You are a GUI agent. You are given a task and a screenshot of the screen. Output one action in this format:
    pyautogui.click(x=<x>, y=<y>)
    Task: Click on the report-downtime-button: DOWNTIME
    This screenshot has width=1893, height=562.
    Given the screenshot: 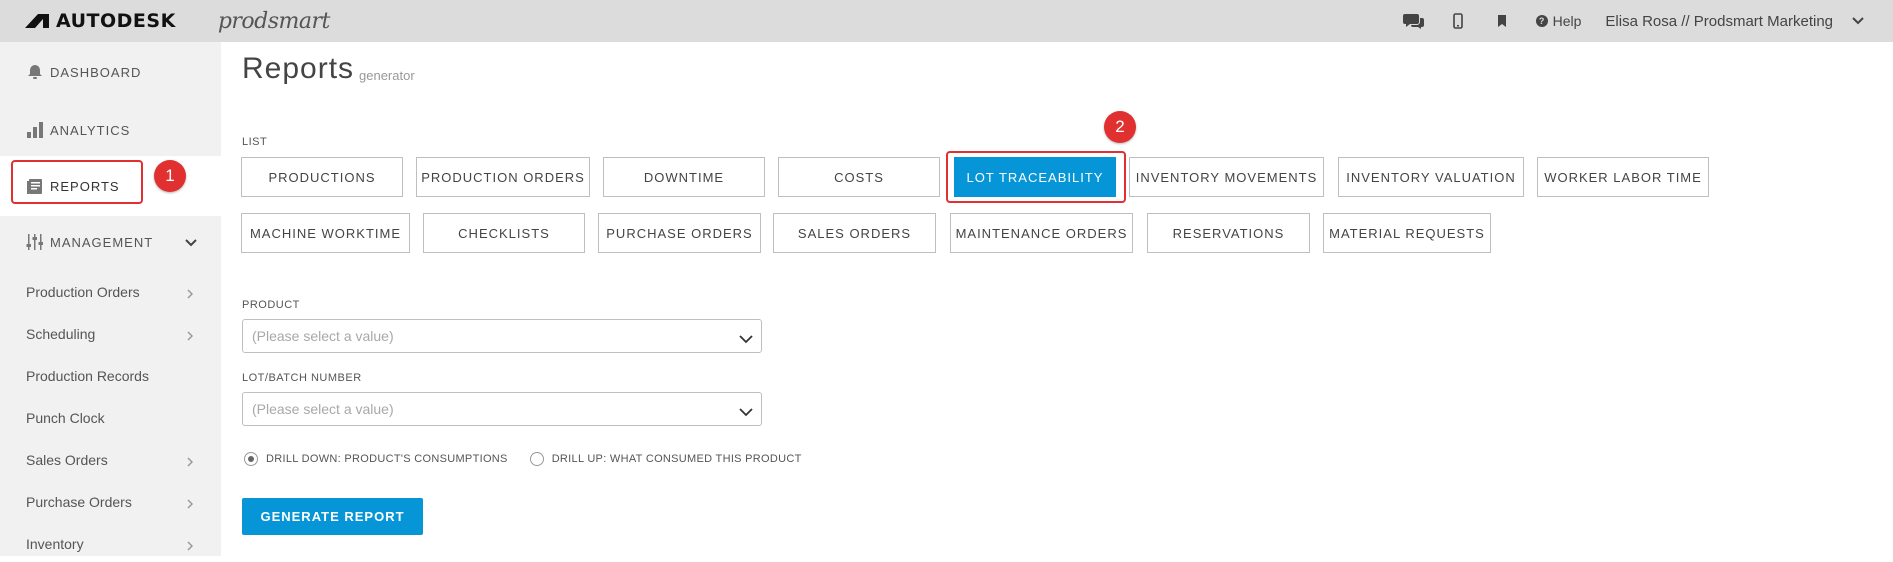 What is the action you would take?
    pyautogui.click(x=684, y=177)
    